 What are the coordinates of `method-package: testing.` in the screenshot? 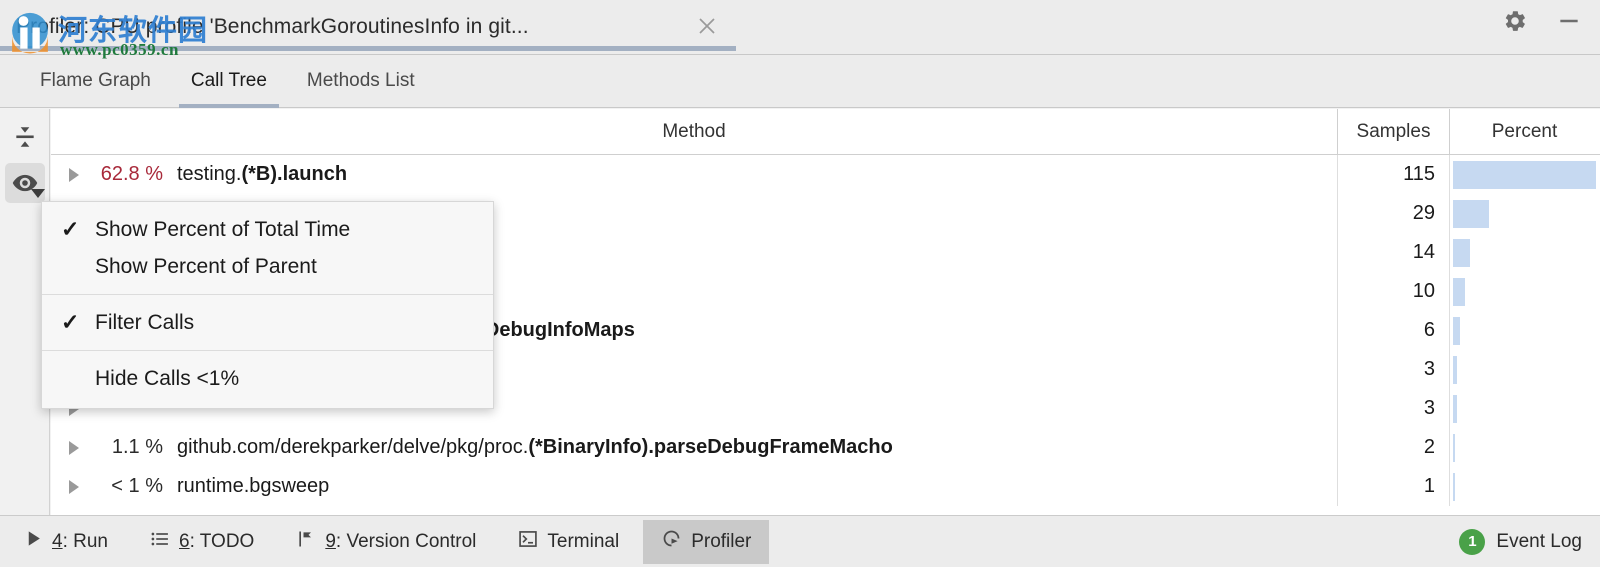 It's located at (209, 174).